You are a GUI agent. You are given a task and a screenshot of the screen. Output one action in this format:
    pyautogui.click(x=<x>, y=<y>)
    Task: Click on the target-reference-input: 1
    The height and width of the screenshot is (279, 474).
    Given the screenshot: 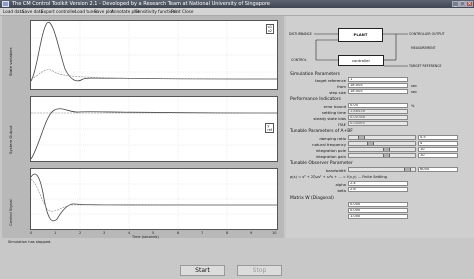 What is the action you would take?
    pyautogui.click(x=378, y=79)
    